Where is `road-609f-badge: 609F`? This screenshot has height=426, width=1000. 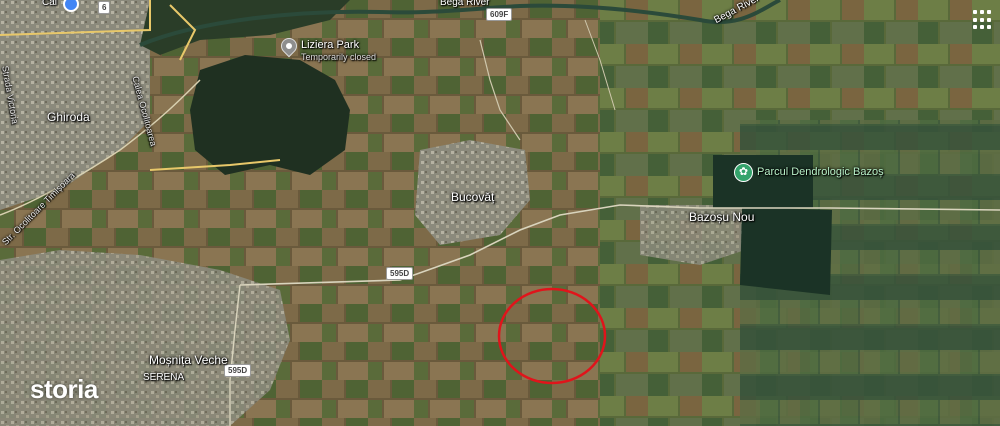
road-609f-badge: 609F is located at coordinates (499, 14).